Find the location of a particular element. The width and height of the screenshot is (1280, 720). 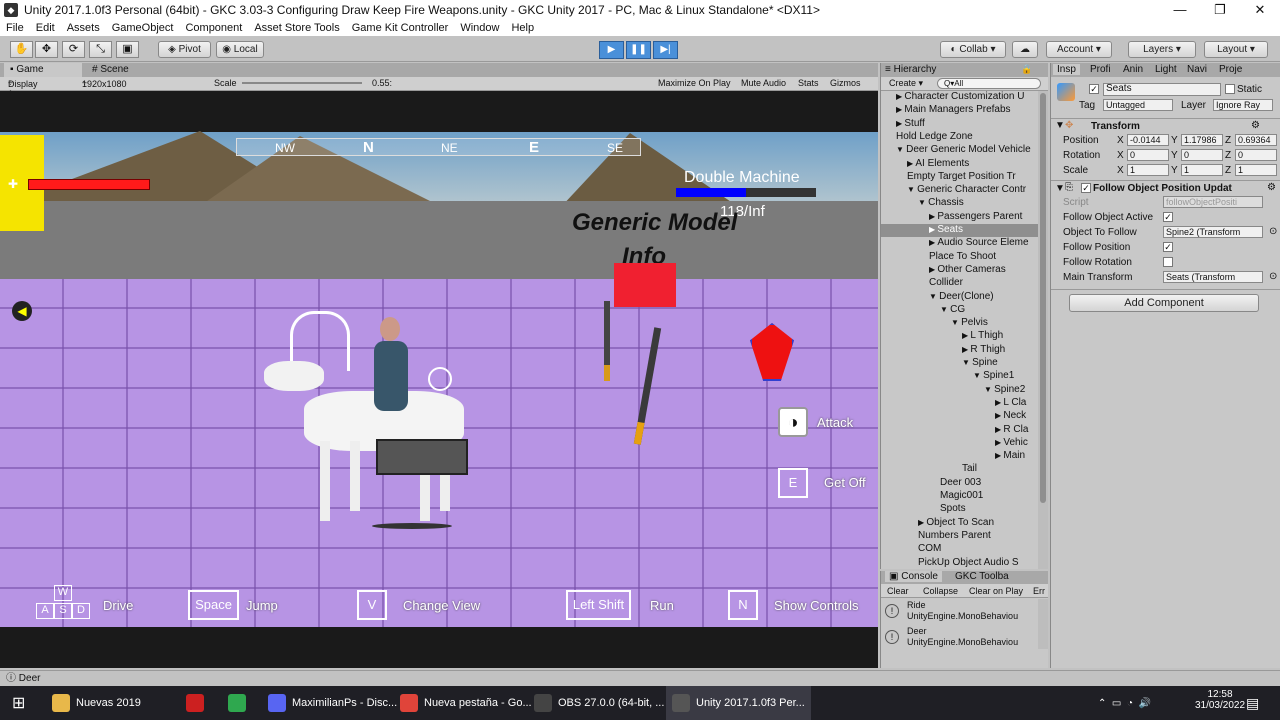

menu-asset-store-tools: Asset Store Tools is located at coordinates (296, 28).